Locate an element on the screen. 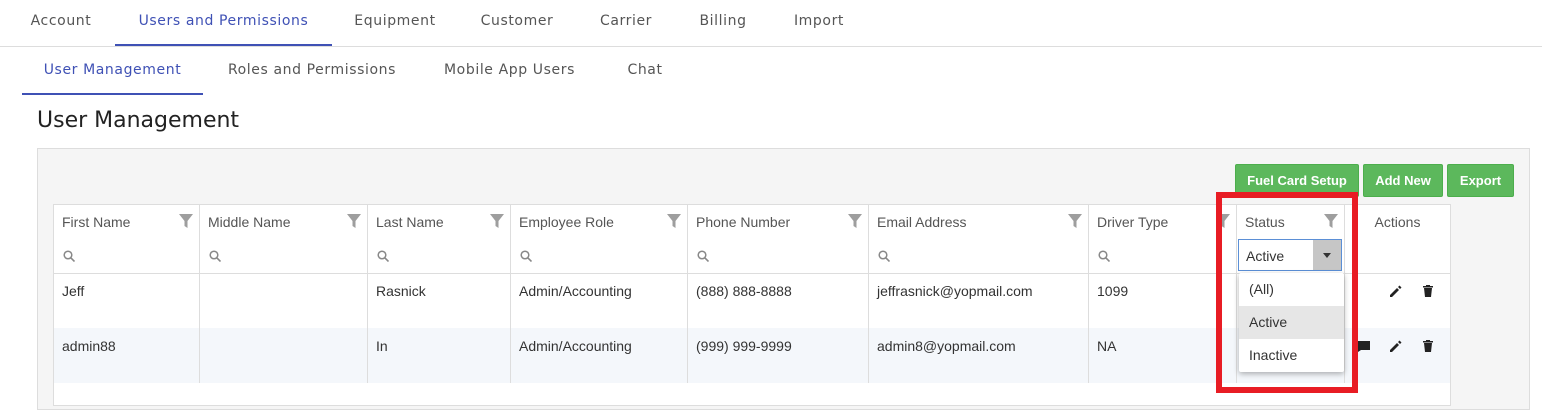  subtab-mobile-app-users: Mobile App Users is located at coordinates (509, 70).